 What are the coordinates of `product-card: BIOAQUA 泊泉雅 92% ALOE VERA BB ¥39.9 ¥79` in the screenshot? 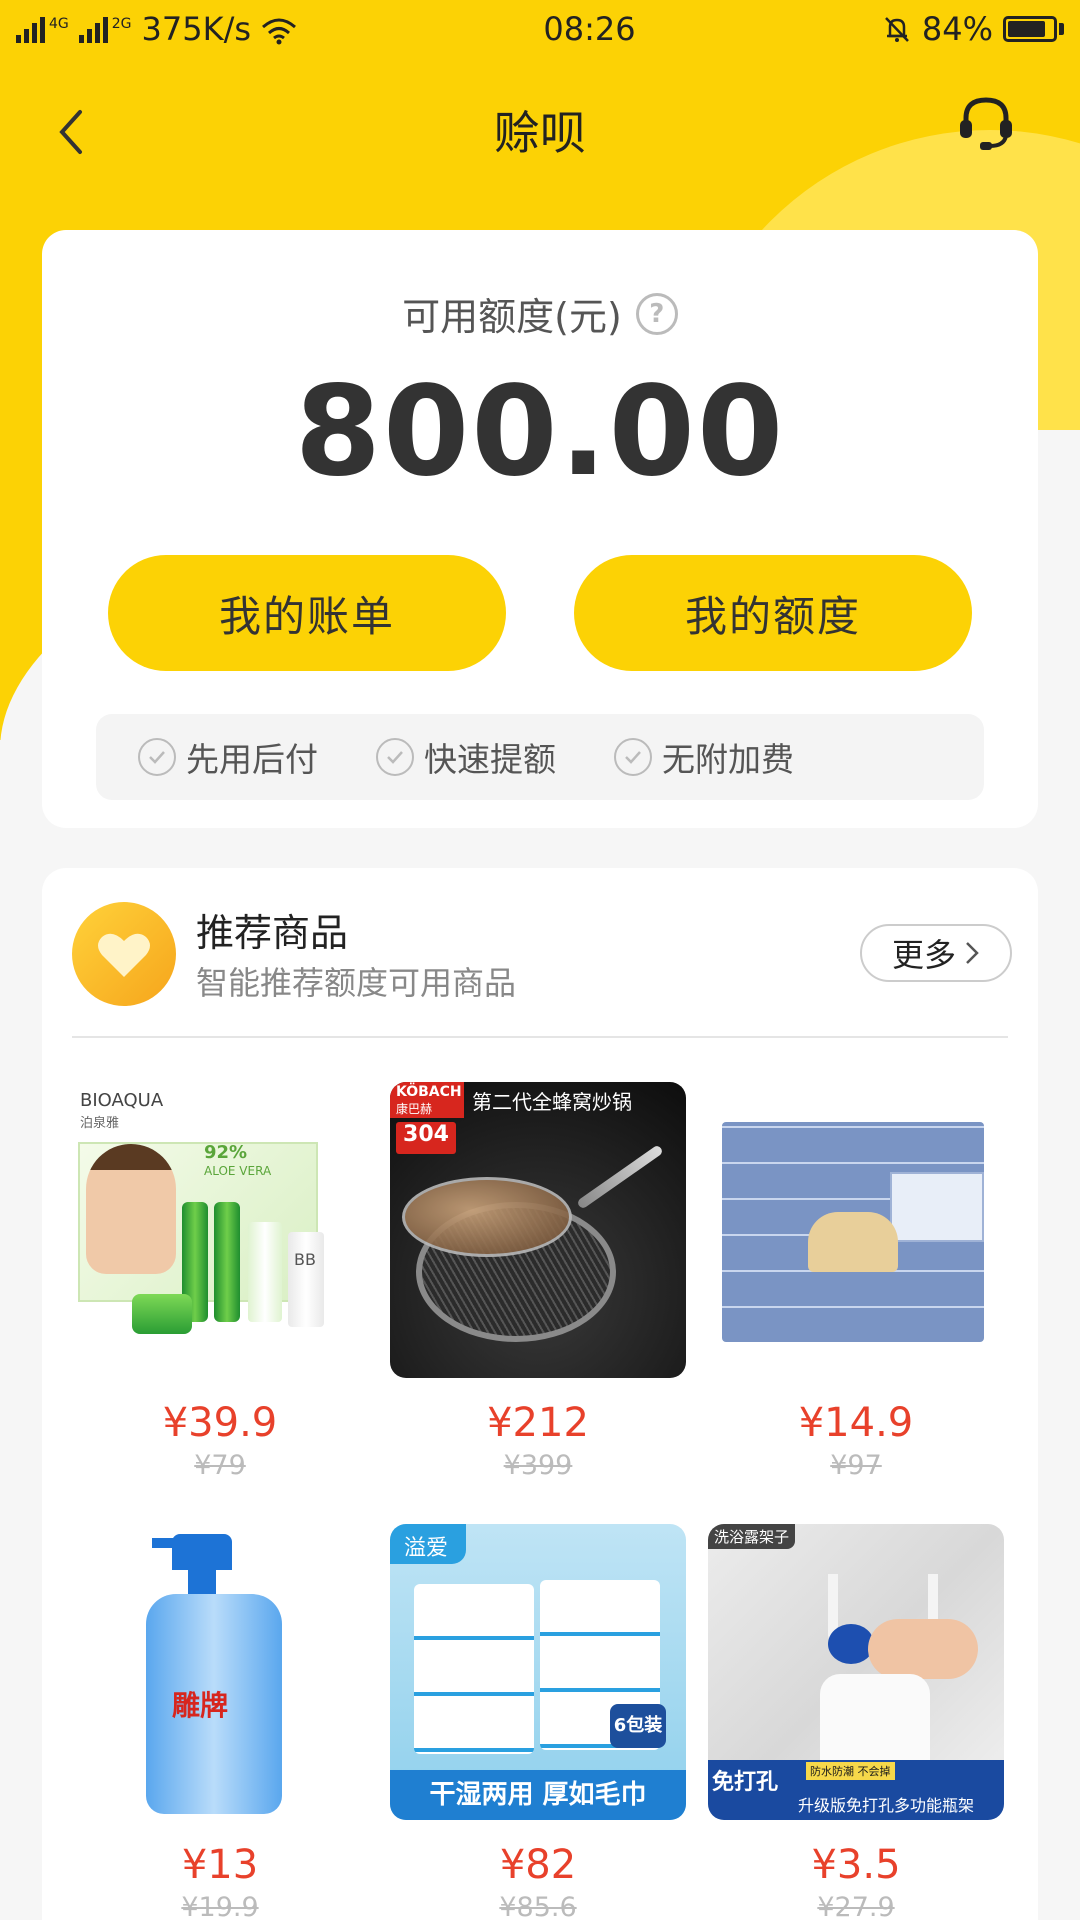 It's located at (220, 1303).